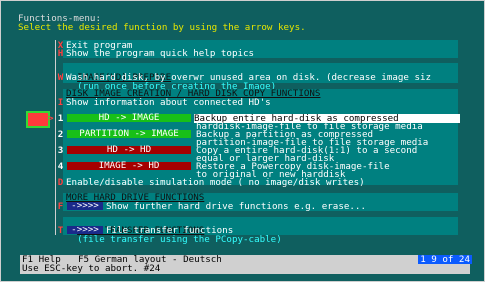 The image size is (485, 282). What do you see at coordinates (129, 165) in the screenshot?
I see `image-to-hd-button: IMAGE -> HD` at bounding box center [129, 165].